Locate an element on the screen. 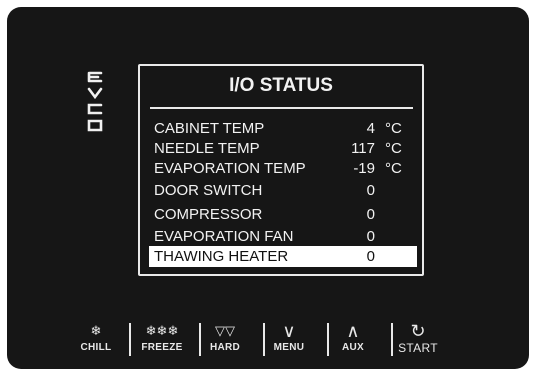 Image resolution: width=536 pixels, height=374 pixels. io-label: DOOR SWITCH is located at coordinates (208, 190).